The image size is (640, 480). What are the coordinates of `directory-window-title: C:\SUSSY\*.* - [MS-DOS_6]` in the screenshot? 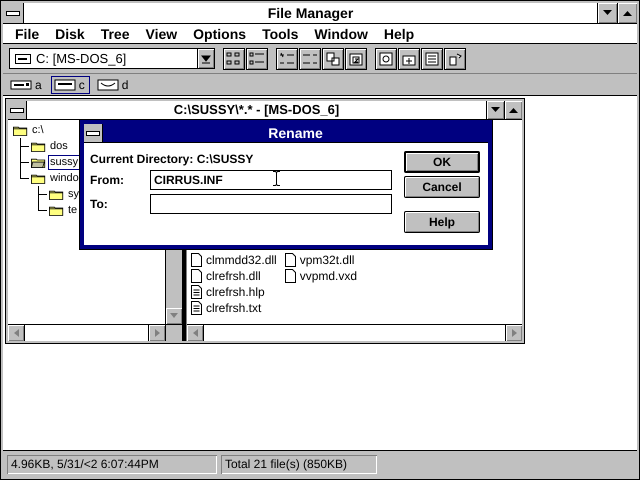 It's located at (256, 110).